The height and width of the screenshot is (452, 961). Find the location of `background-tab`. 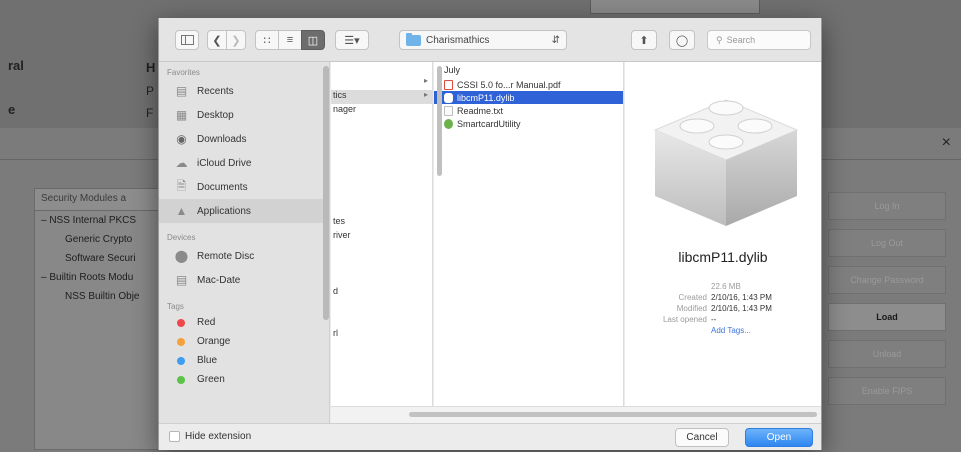

background-tab is located at coordinates (675, 7).